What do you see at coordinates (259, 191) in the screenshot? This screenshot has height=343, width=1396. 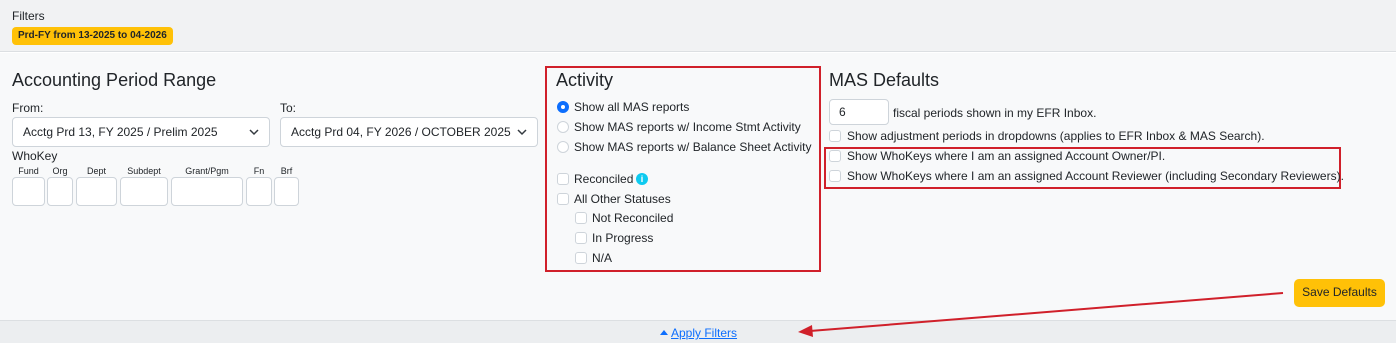 I see `whokey-fn-input` at bounding box center [259, 191].